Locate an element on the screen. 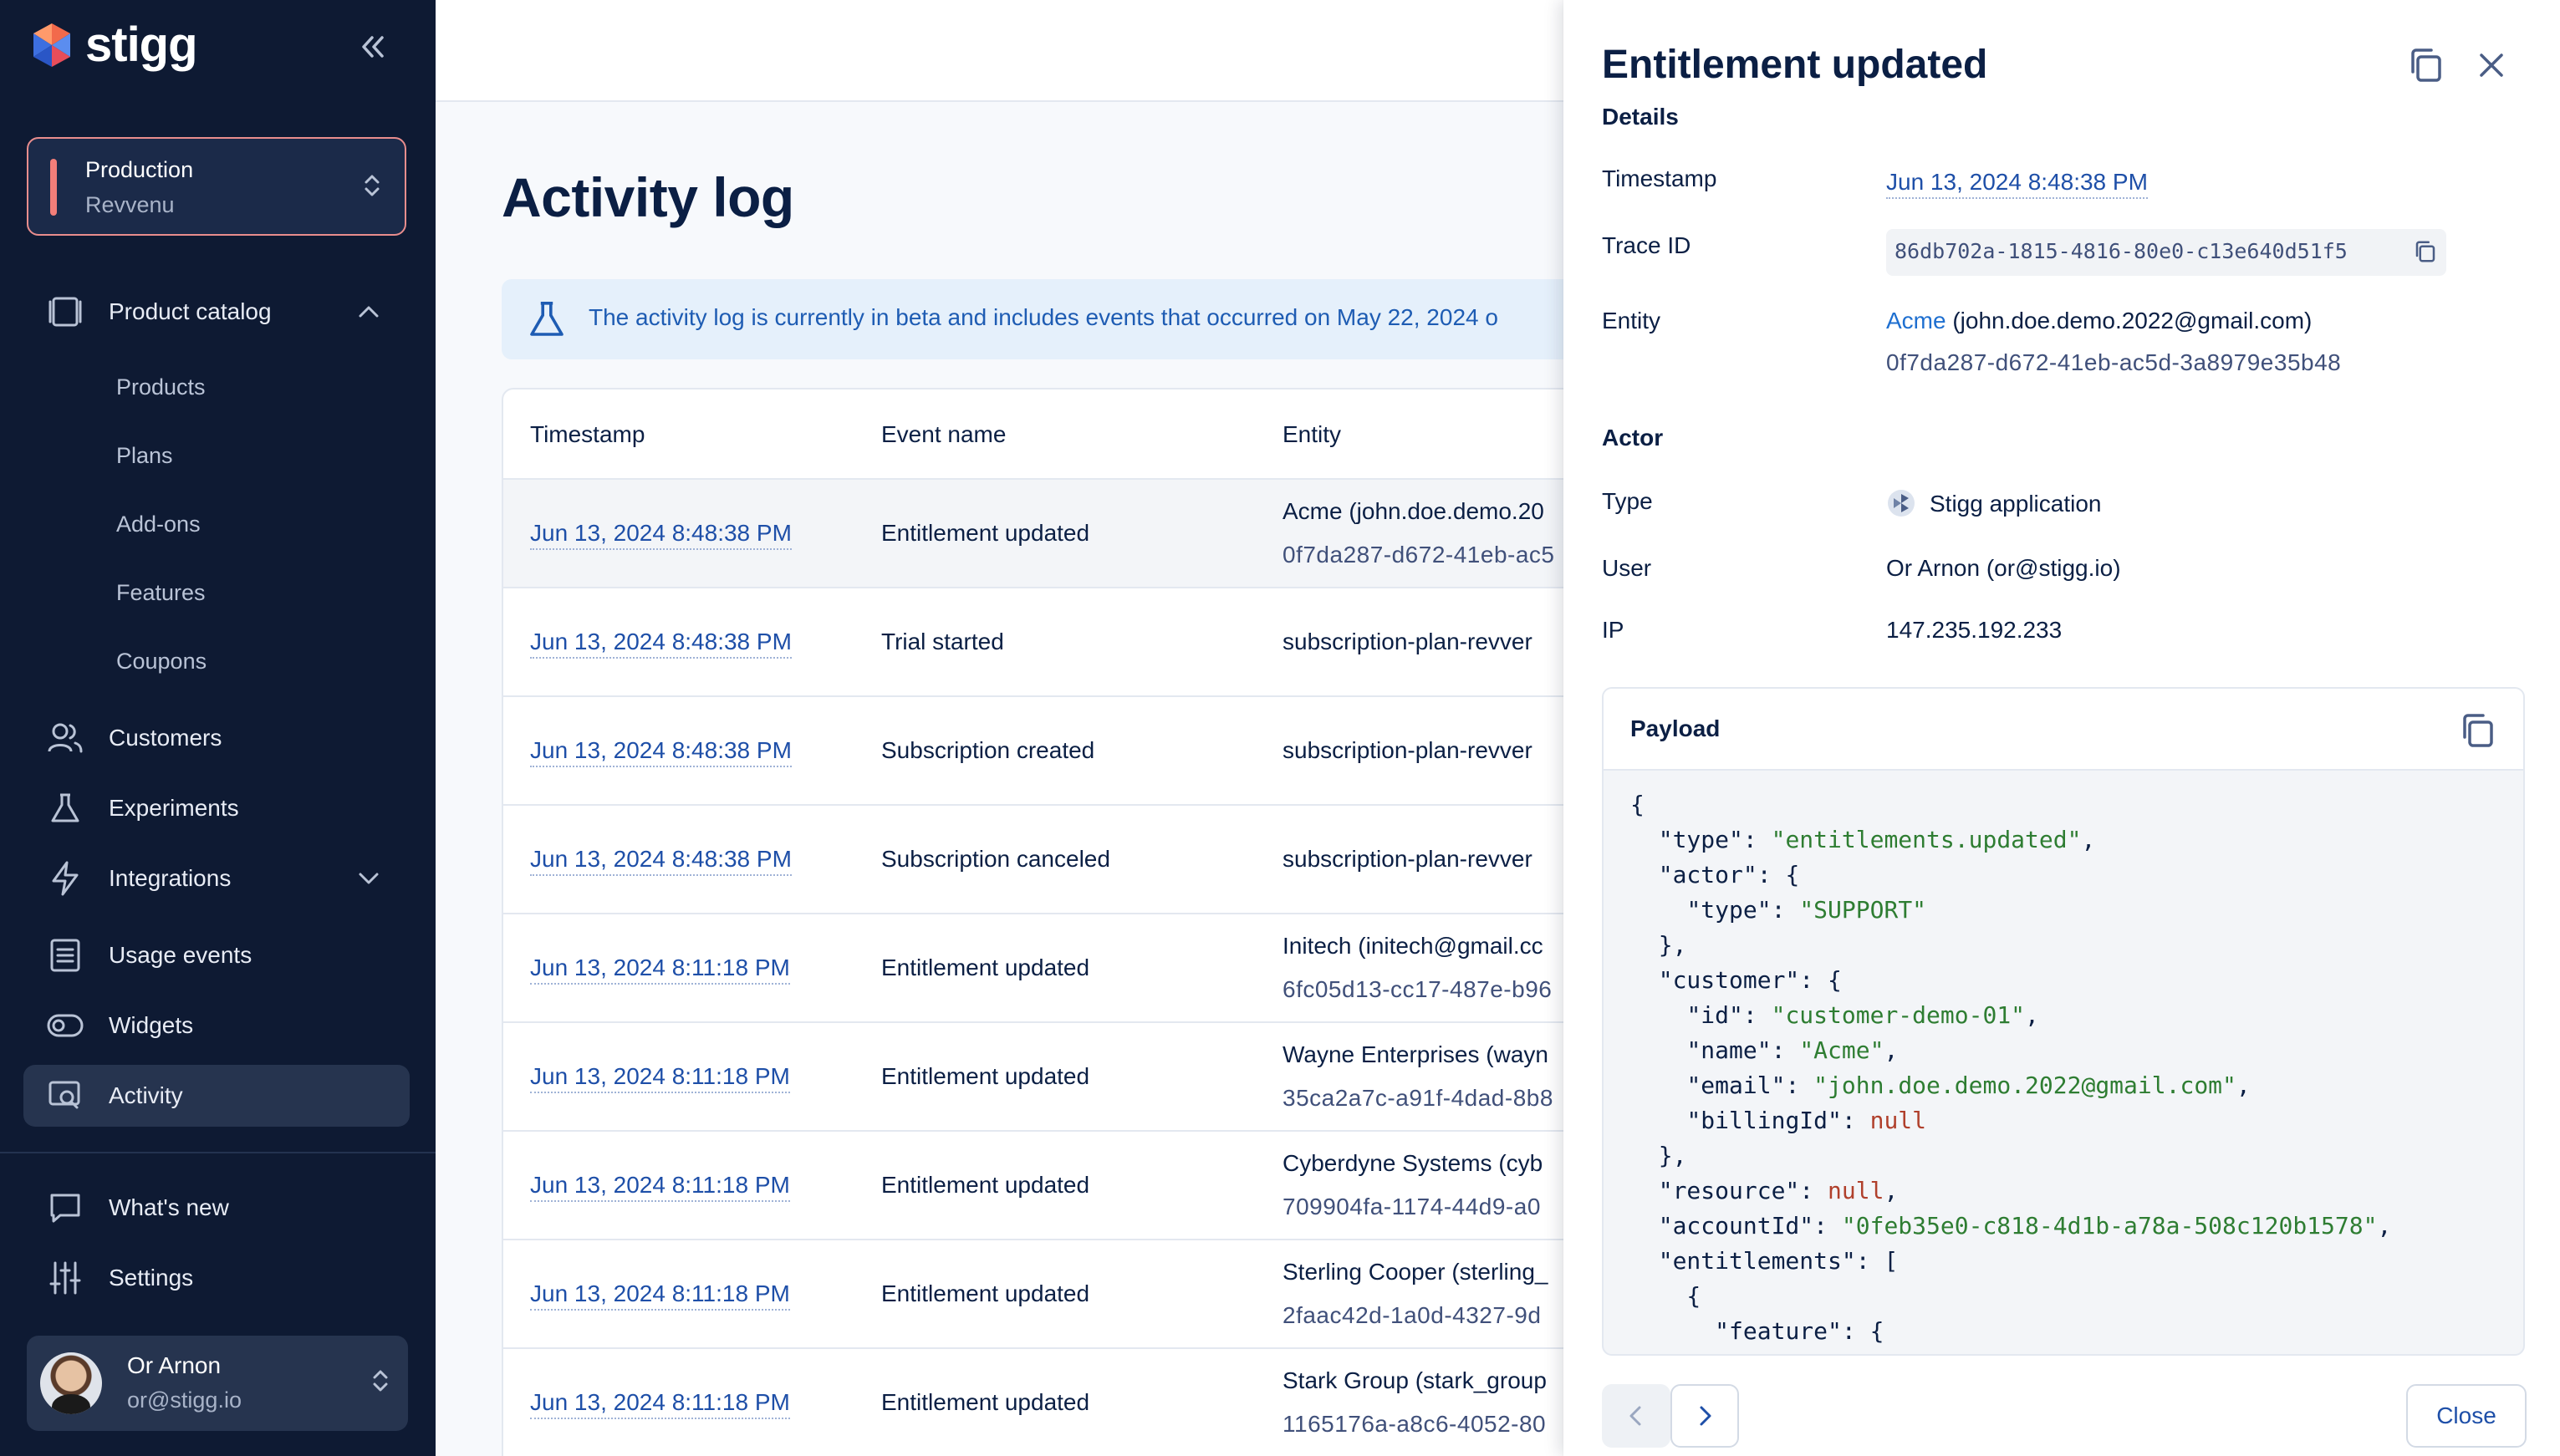 The height and width of the screenshot is (1456, 2560). details-heading: Details is located at coordinates (1640, 117).